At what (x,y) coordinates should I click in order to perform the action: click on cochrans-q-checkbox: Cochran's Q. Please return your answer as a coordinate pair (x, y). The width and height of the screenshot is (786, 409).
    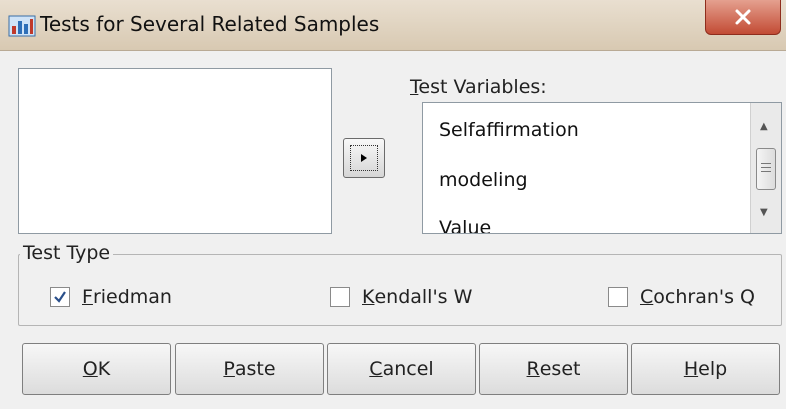
    Looking at the image, I should click on (681, 297).